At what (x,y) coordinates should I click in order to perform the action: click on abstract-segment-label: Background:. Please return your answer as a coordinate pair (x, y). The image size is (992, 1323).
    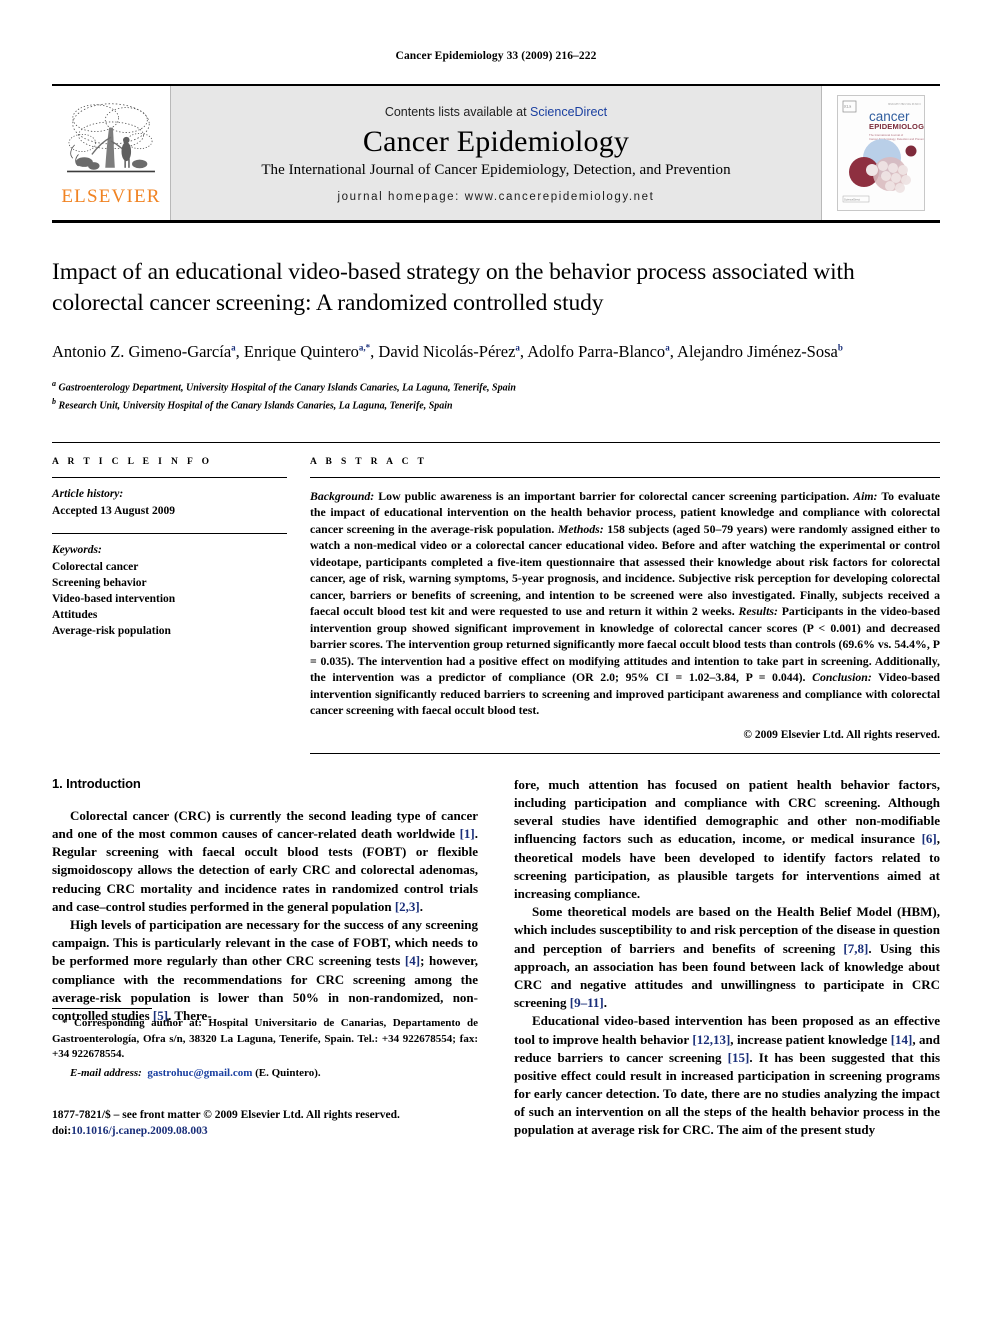
    Looking at the image, I should click on (342, 495).